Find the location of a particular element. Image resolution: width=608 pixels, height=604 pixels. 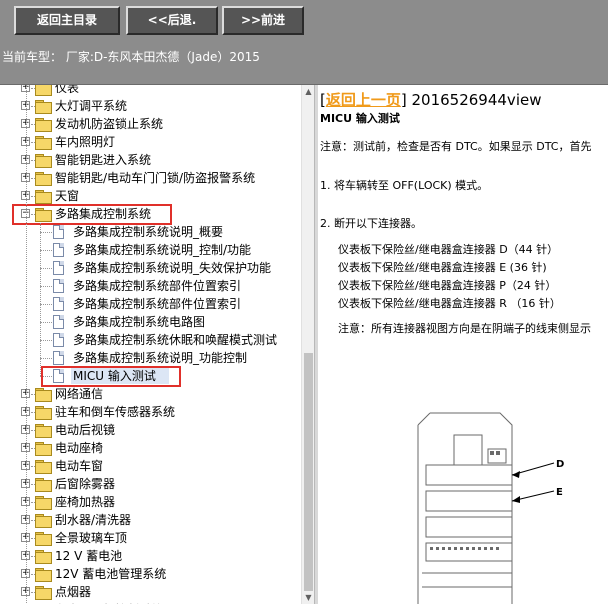

tree-folder-item: + 座椅加热器 is located at coordinates (150, 502).